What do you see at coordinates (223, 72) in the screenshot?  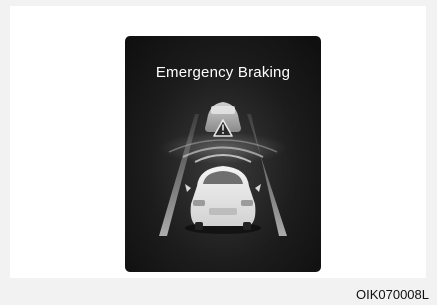 I see `panel-title: Emergency Braking` at bounding box center [223, 72].